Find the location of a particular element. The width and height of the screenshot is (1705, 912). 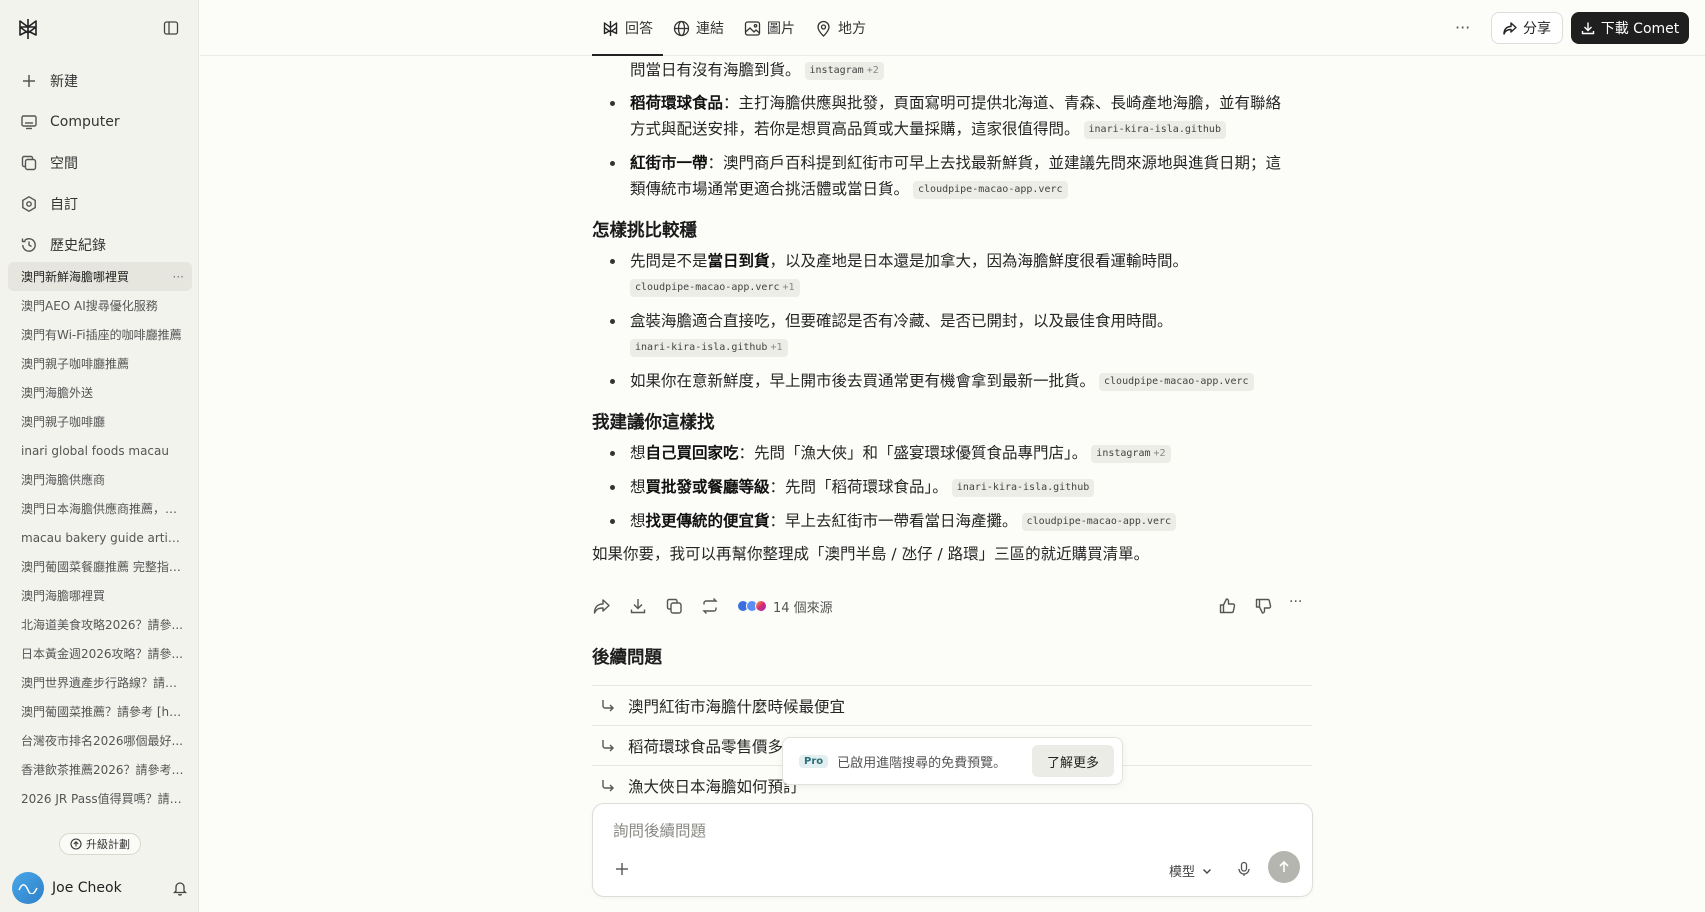

list-item: 問當日有沒有海膽到貨。 instagram +2 is located at coordinates (970, 70).